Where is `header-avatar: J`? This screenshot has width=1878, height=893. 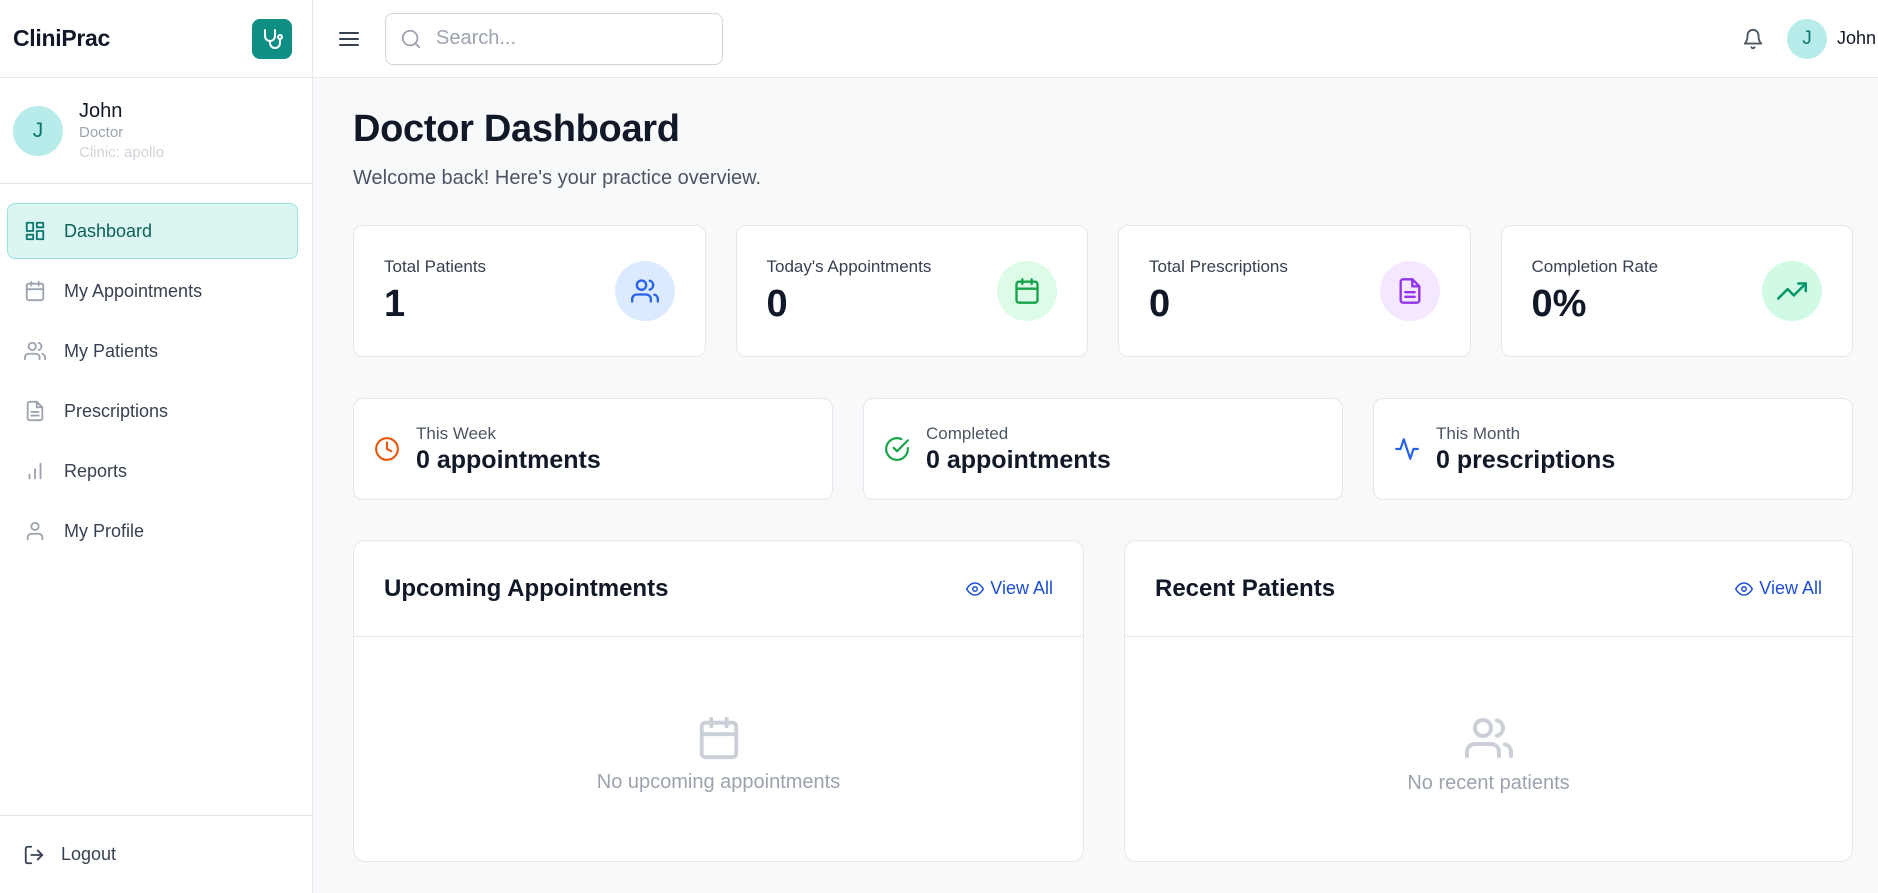 header-avatar: J is located at coordinates (1806, 38).